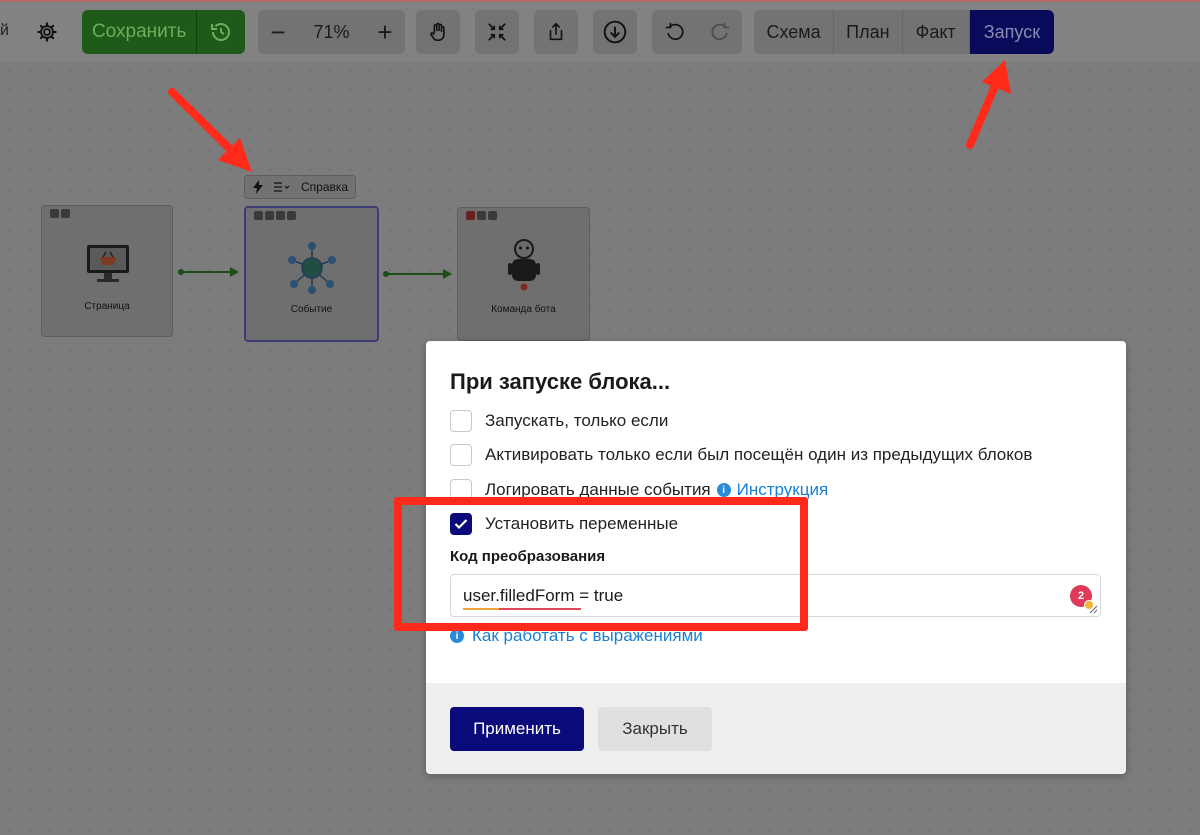 The width and height of the screenshot is (1200, 835). I want to click on arrow-to-launch-tab, so click(988, 104).